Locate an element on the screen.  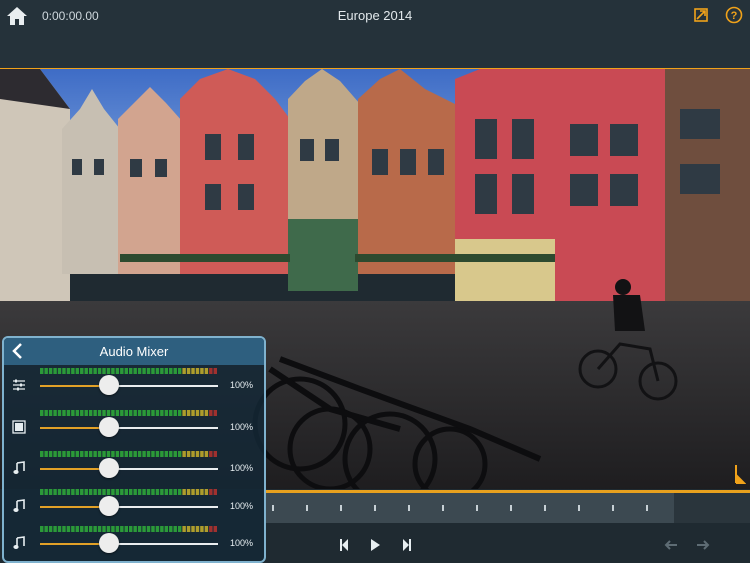
timeline-frames is located at coordinates (511, 508).